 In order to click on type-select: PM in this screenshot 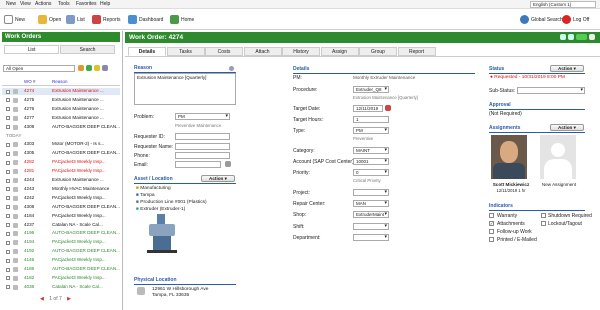, I will do `click(371, 130)`.